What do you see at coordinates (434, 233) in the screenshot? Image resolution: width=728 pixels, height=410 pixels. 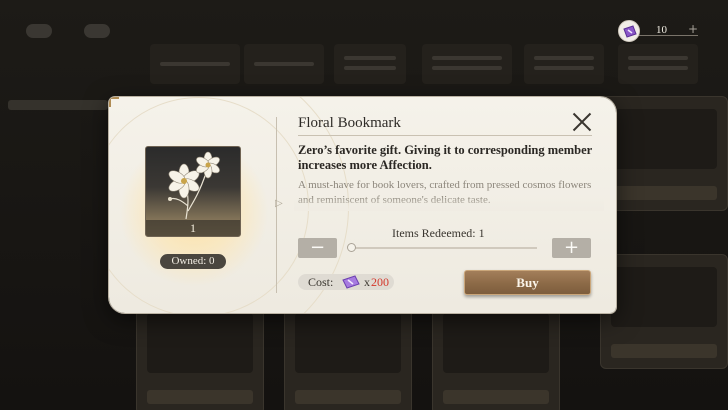 I see `items-redeemed-label: Items Redeemed:` at bounding box center [434, 233].